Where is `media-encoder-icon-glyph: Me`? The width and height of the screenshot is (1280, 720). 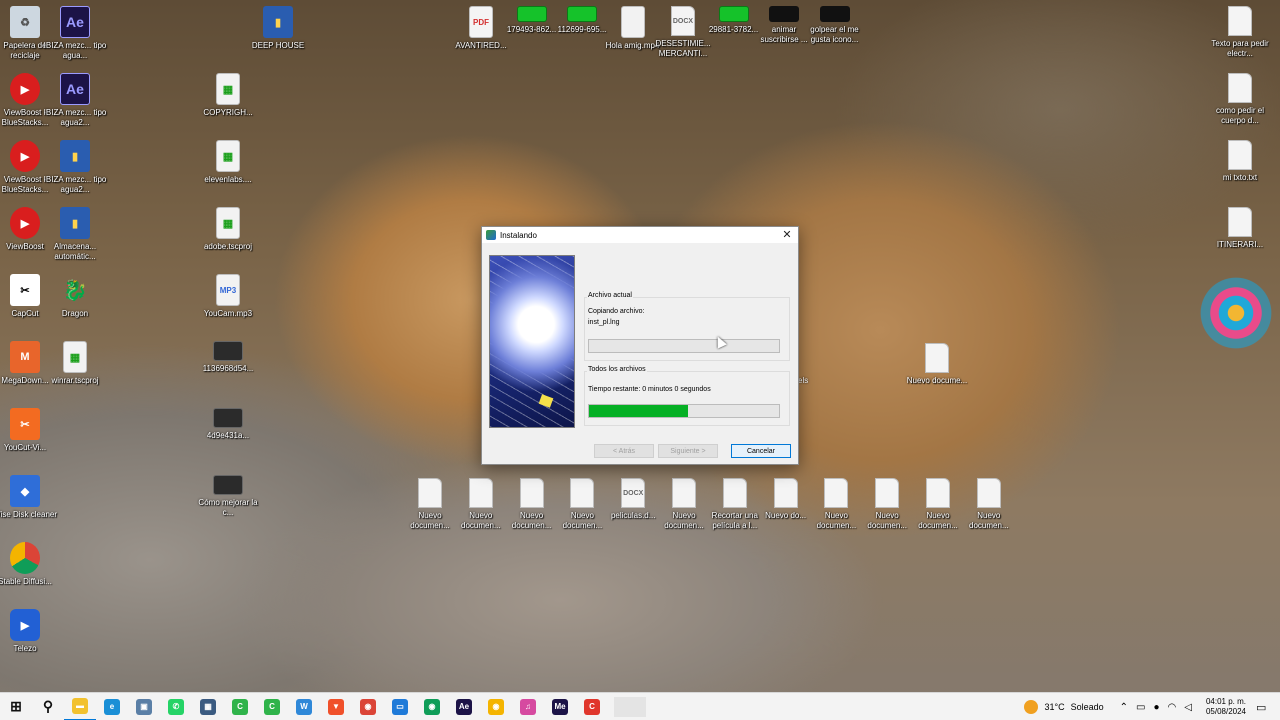 media-encoder-icon-glyph: Me is located at coordinates (560, 706).